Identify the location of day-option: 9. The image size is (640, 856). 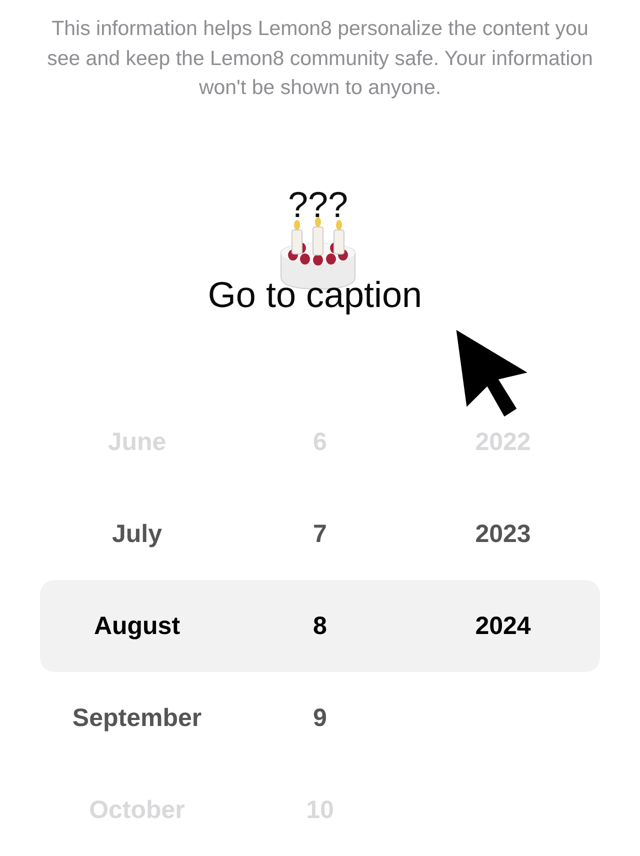
(320, 718).